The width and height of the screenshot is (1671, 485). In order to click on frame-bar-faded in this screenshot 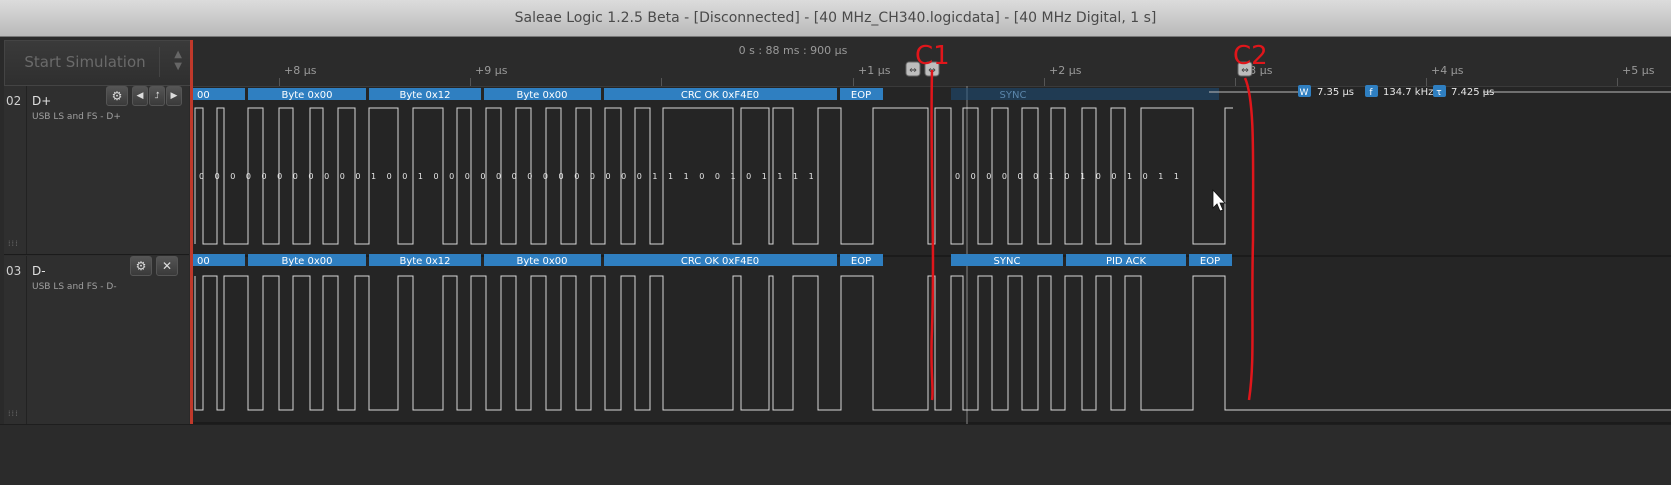, I will do `click(1085, 94)`.